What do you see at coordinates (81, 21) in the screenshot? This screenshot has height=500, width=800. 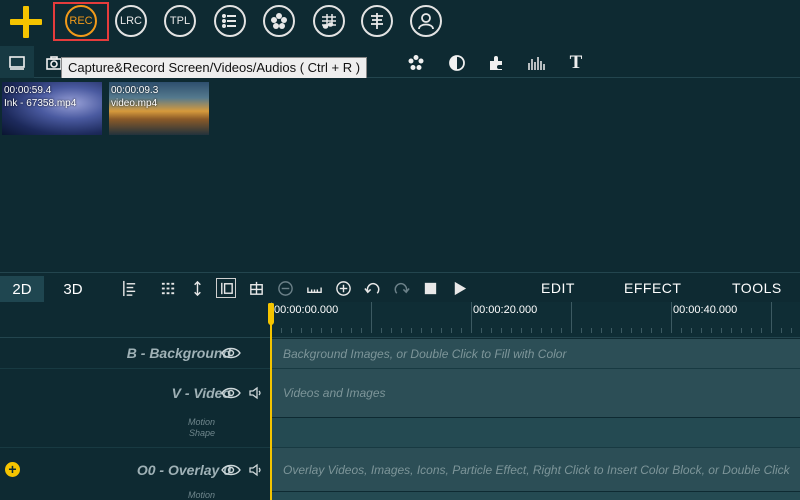 I see `rec-highlight-box` at bounding box center [81, 21].